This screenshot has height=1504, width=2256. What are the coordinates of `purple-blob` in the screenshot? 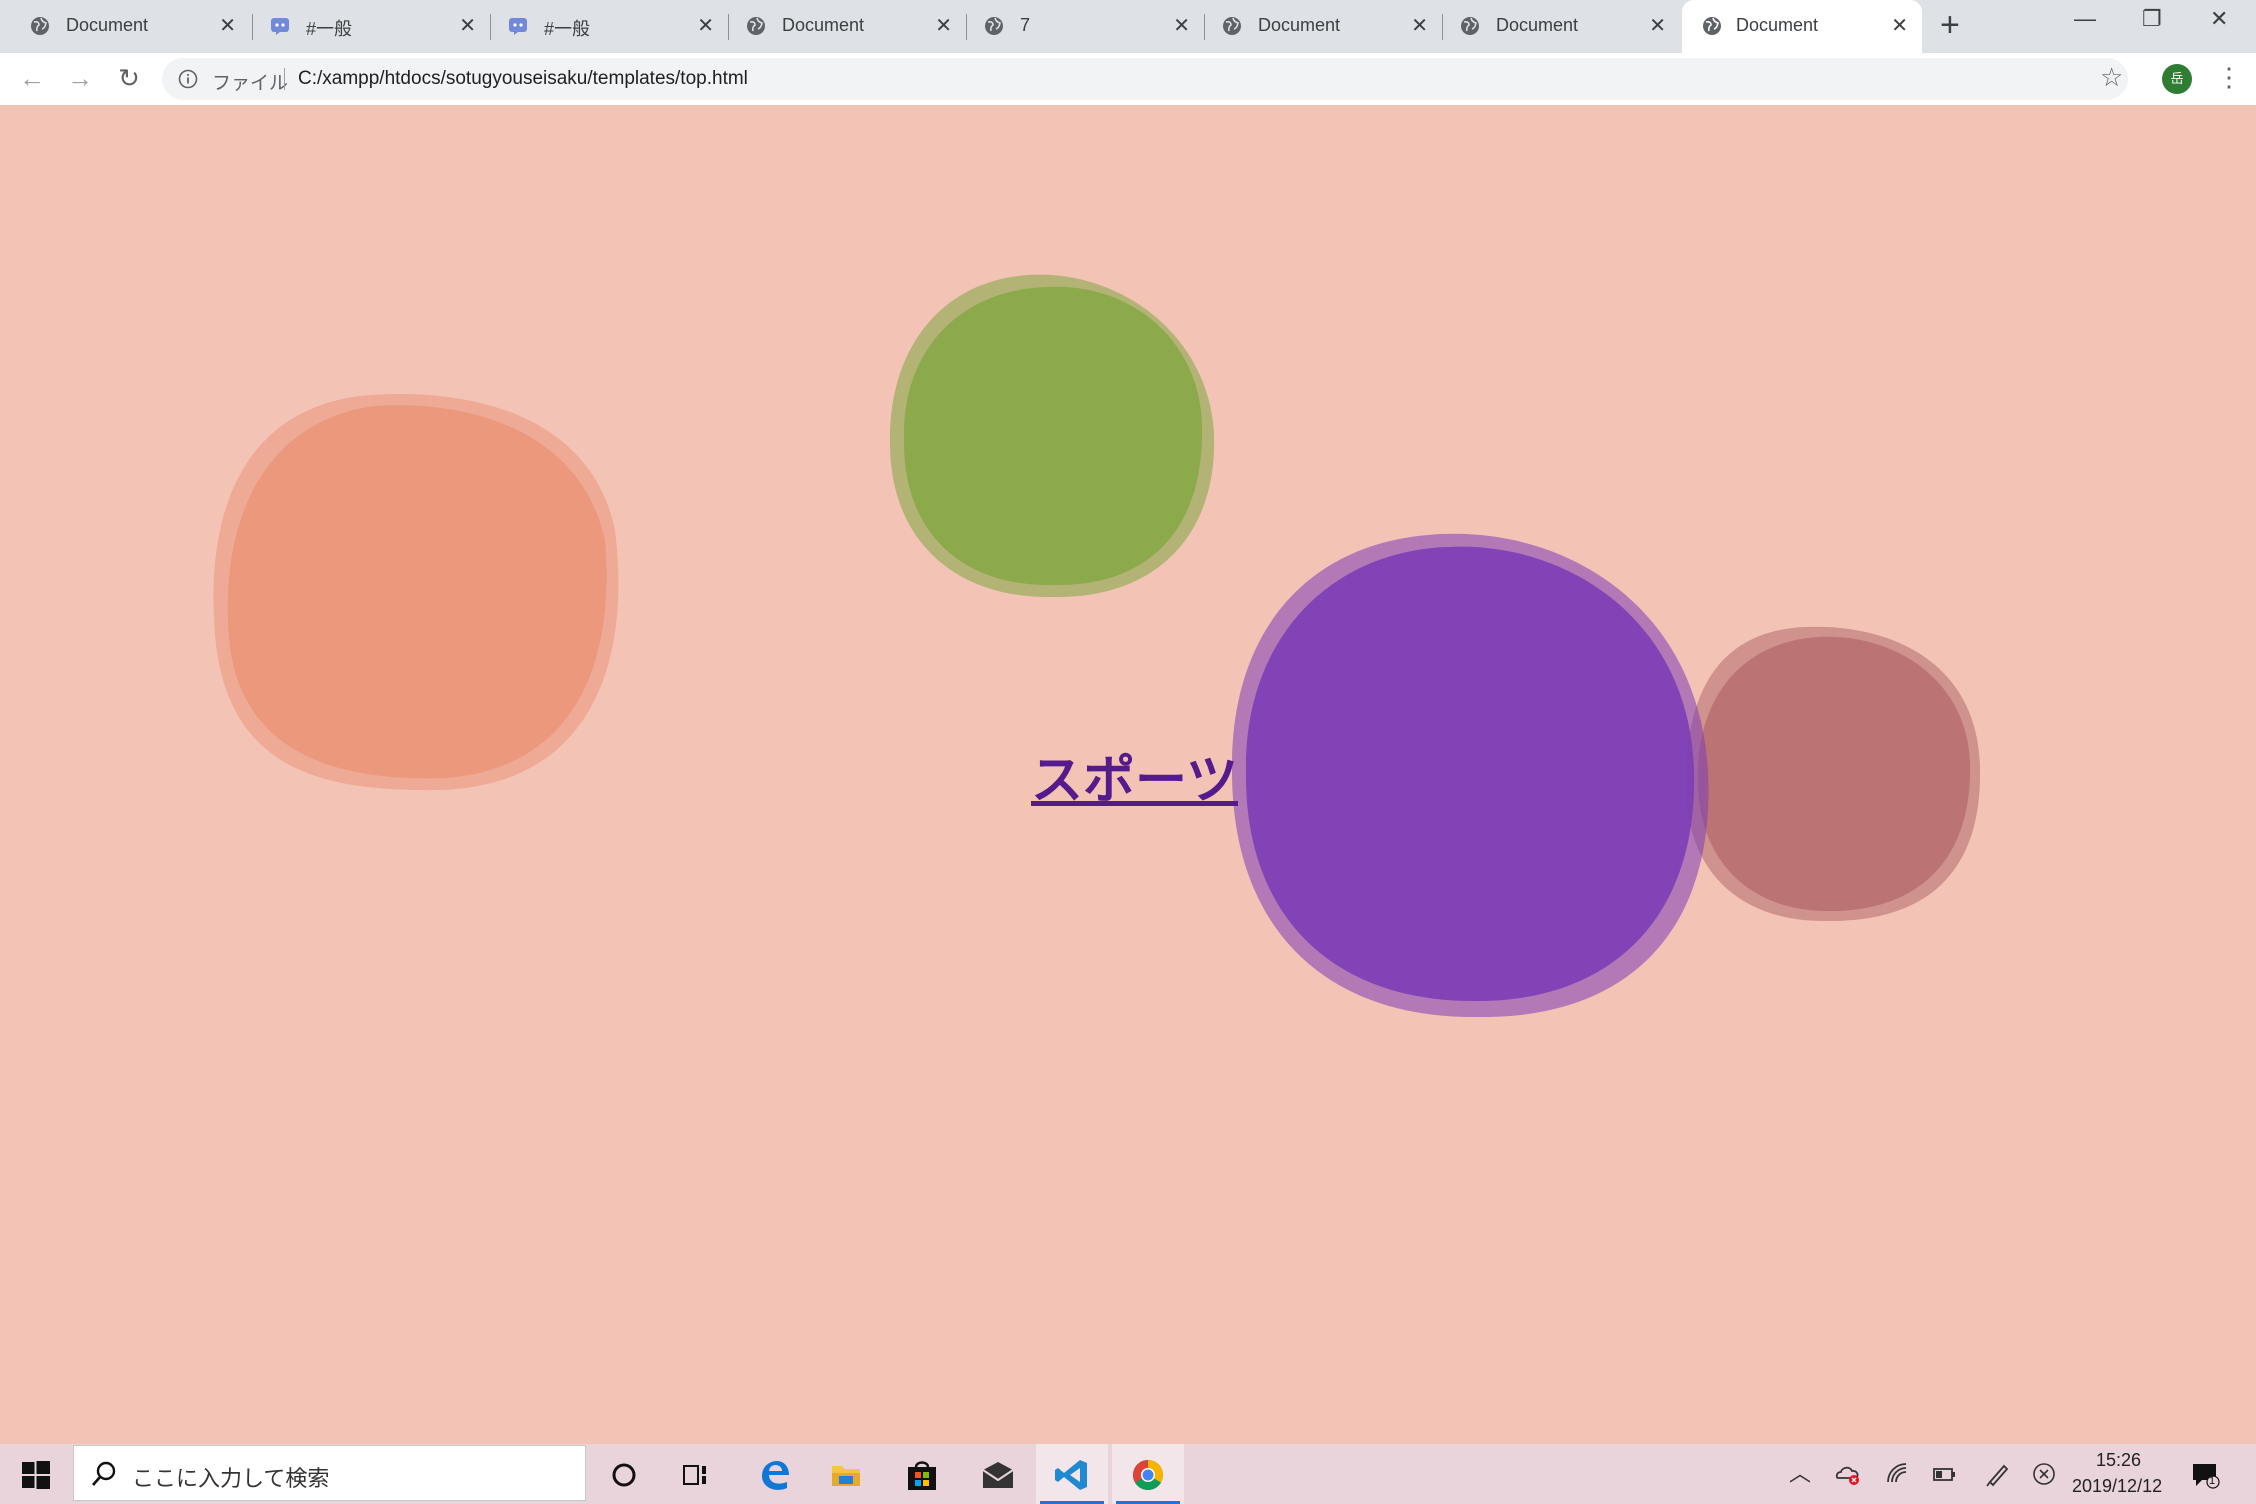 It's located at (1470, 775).